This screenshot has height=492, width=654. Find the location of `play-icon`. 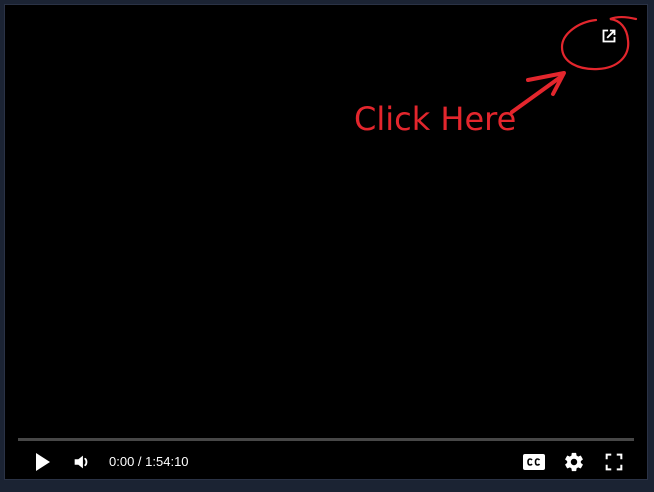

play-icon is located at coordinates (43, 462).